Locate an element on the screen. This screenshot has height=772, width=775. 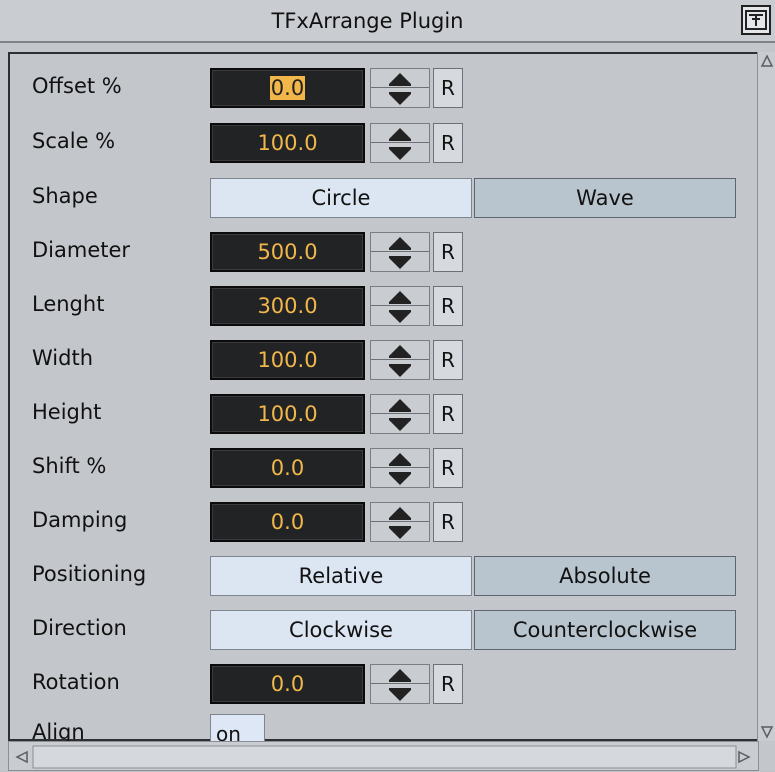
offset-increment-button is located at coordinates (400, 78).